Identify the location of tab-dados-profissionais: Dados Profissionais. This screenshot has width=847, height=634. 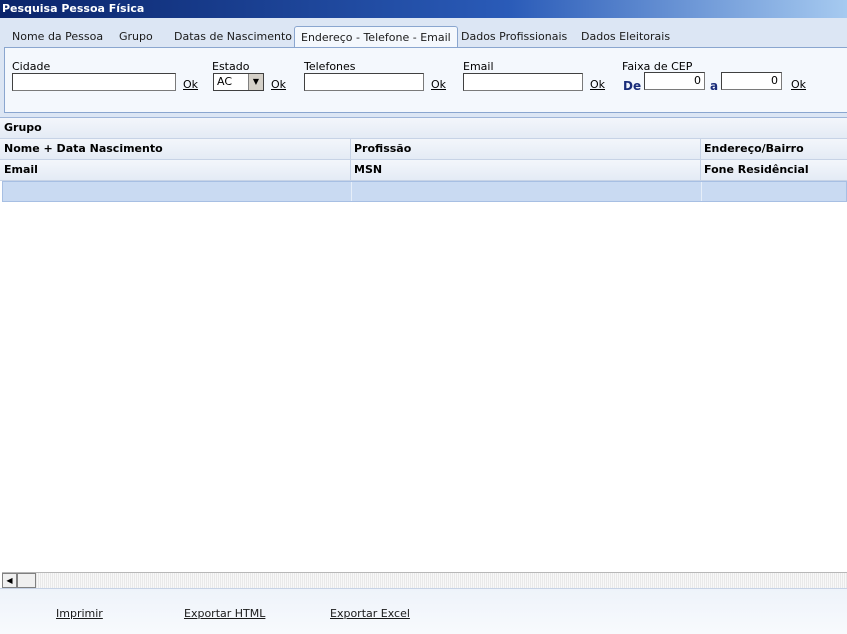
(514, 36).